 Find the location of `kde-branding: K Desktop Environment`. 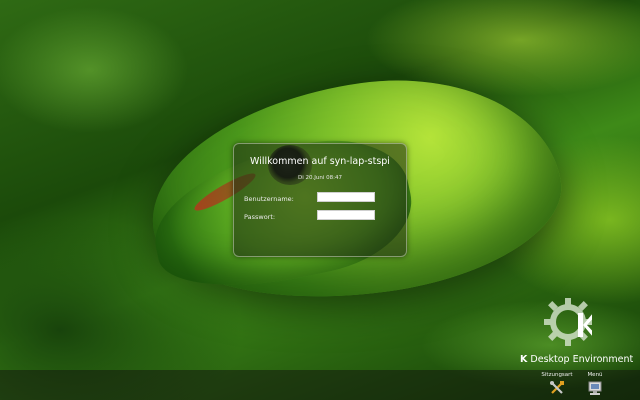

kde-branding: K Desktop Environment is located at coordinates (580, 329).